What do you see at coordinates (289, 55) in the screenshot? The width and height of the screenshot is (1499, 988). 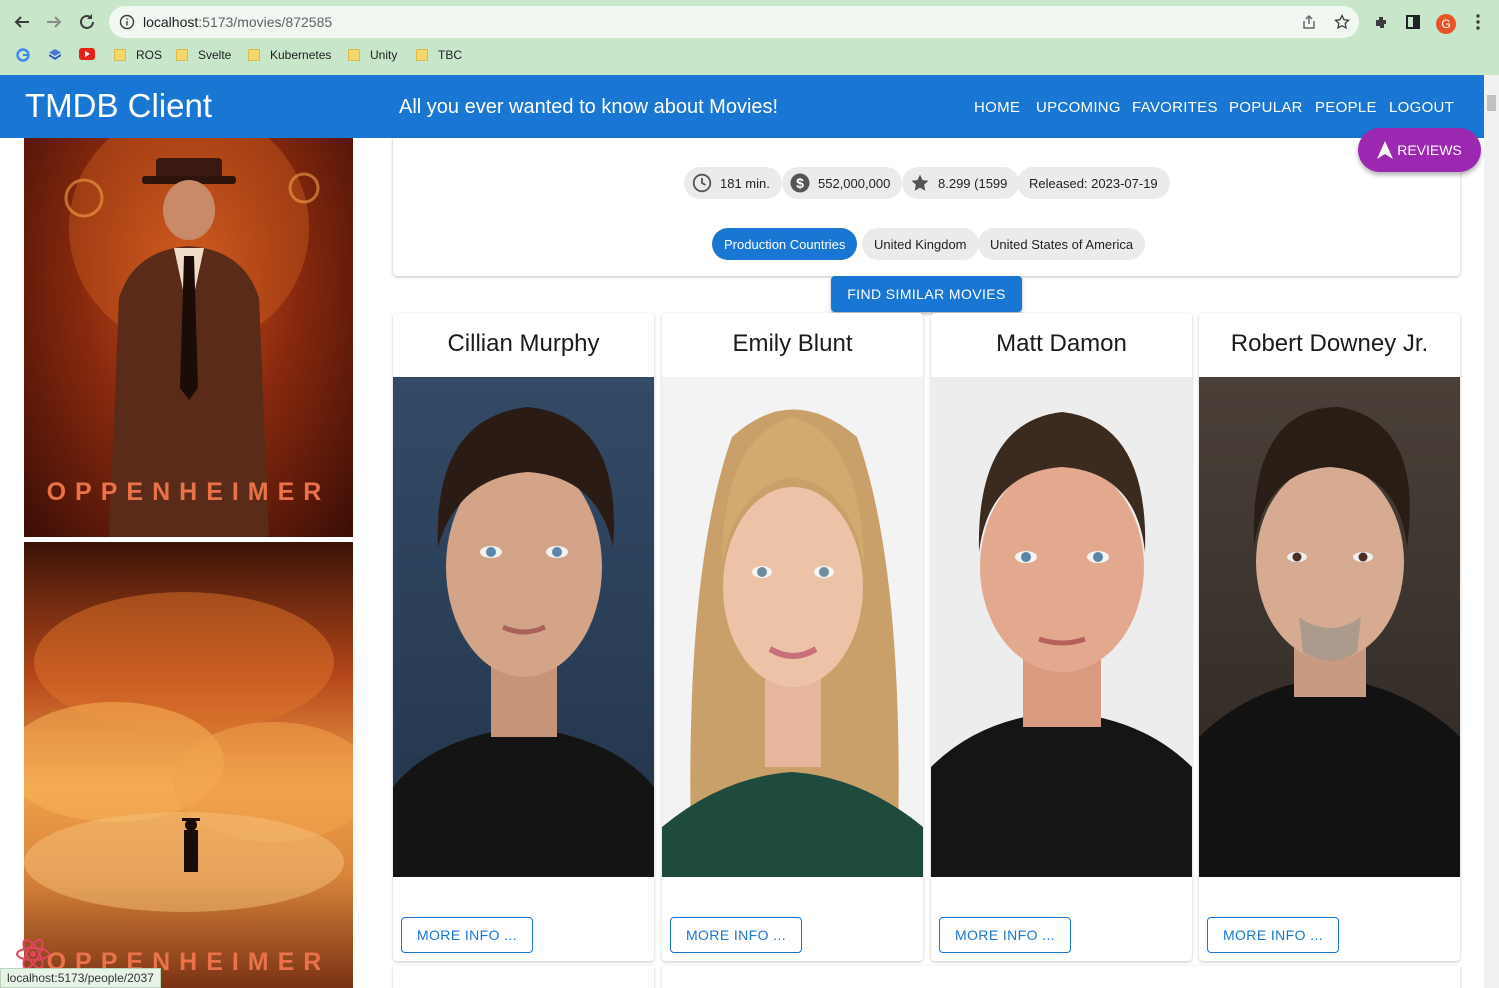 I see `bookmark-folder-kubernetes: Kubernetes` at bounding box center [289, 55].